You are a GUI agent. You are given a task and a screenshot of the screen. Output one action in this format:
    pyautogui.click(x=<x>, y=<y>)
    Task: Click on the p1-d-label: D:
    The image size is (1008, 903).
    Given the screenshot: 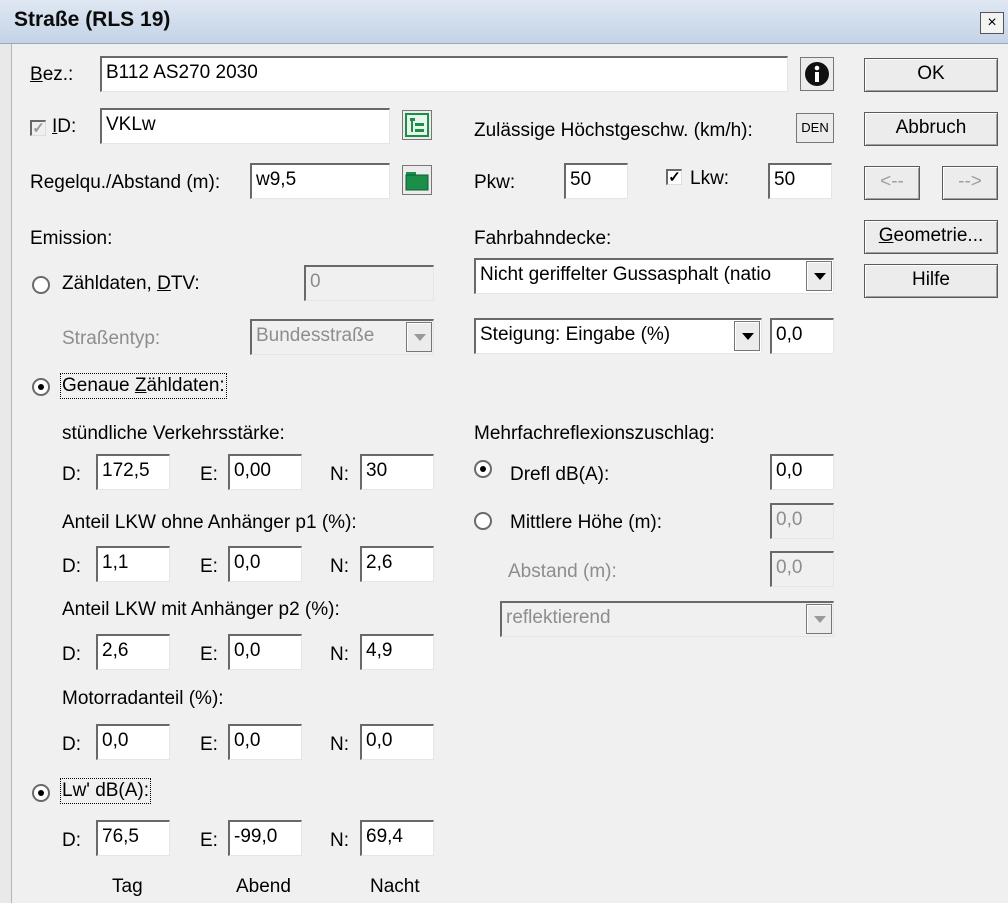 What is the action you would take?
    pyautogui.click(x=71, y=566)
    